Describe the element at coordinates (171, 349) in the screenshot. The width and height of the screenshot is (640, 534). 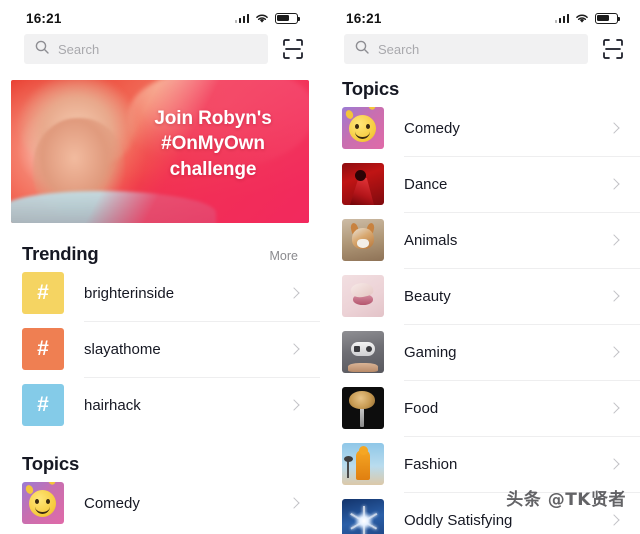
I see `trending-row: # slayathome` at that location.